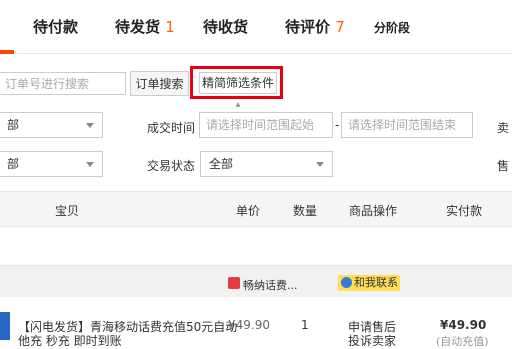  Describe the element at coordinates (503, 166) in the screenshot. I see `aftersale-label: 售` at that location.